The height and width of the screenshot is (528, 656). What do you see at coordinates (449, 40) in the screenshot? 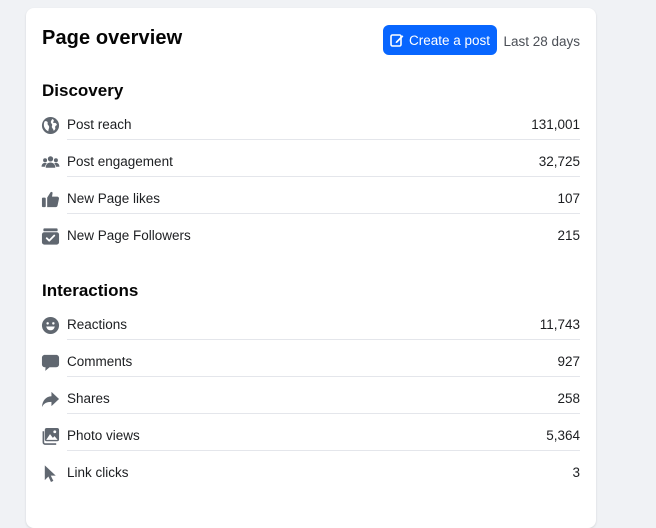
I see `create-post-label: Create a post` at bounding box center [449, 40].